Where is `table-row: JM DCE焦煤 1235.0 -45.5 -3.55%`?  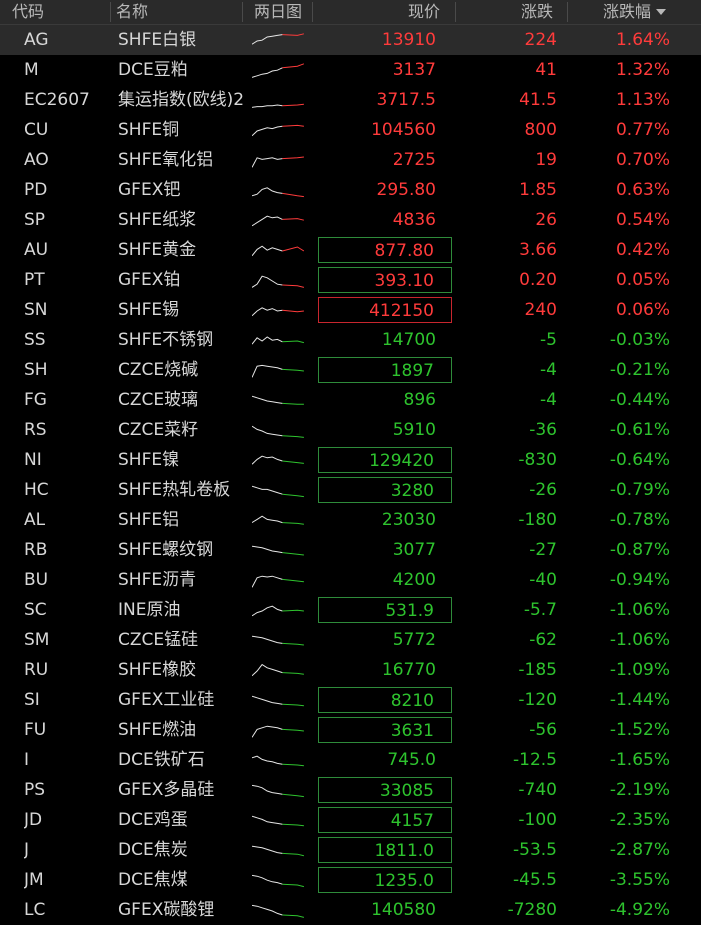
table-row: JM DCE焦煤 1235.0 -45.5 -3.55% is located at coordinates (350, 880).